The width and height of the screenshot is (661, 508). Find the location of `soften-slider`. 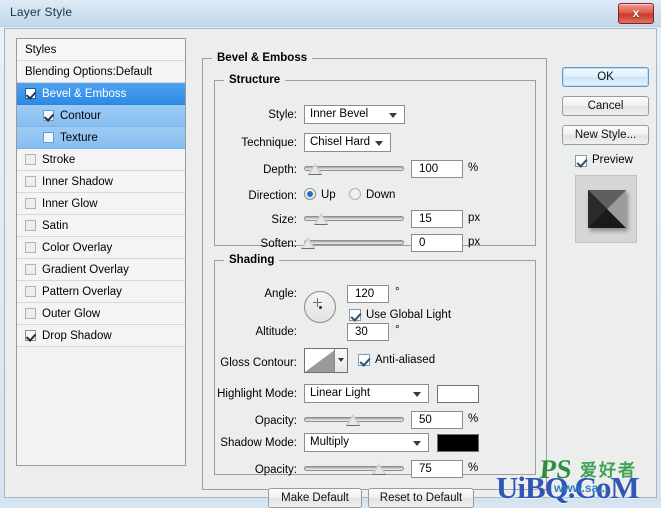

soften-slider is located at coordinates (352, 242).